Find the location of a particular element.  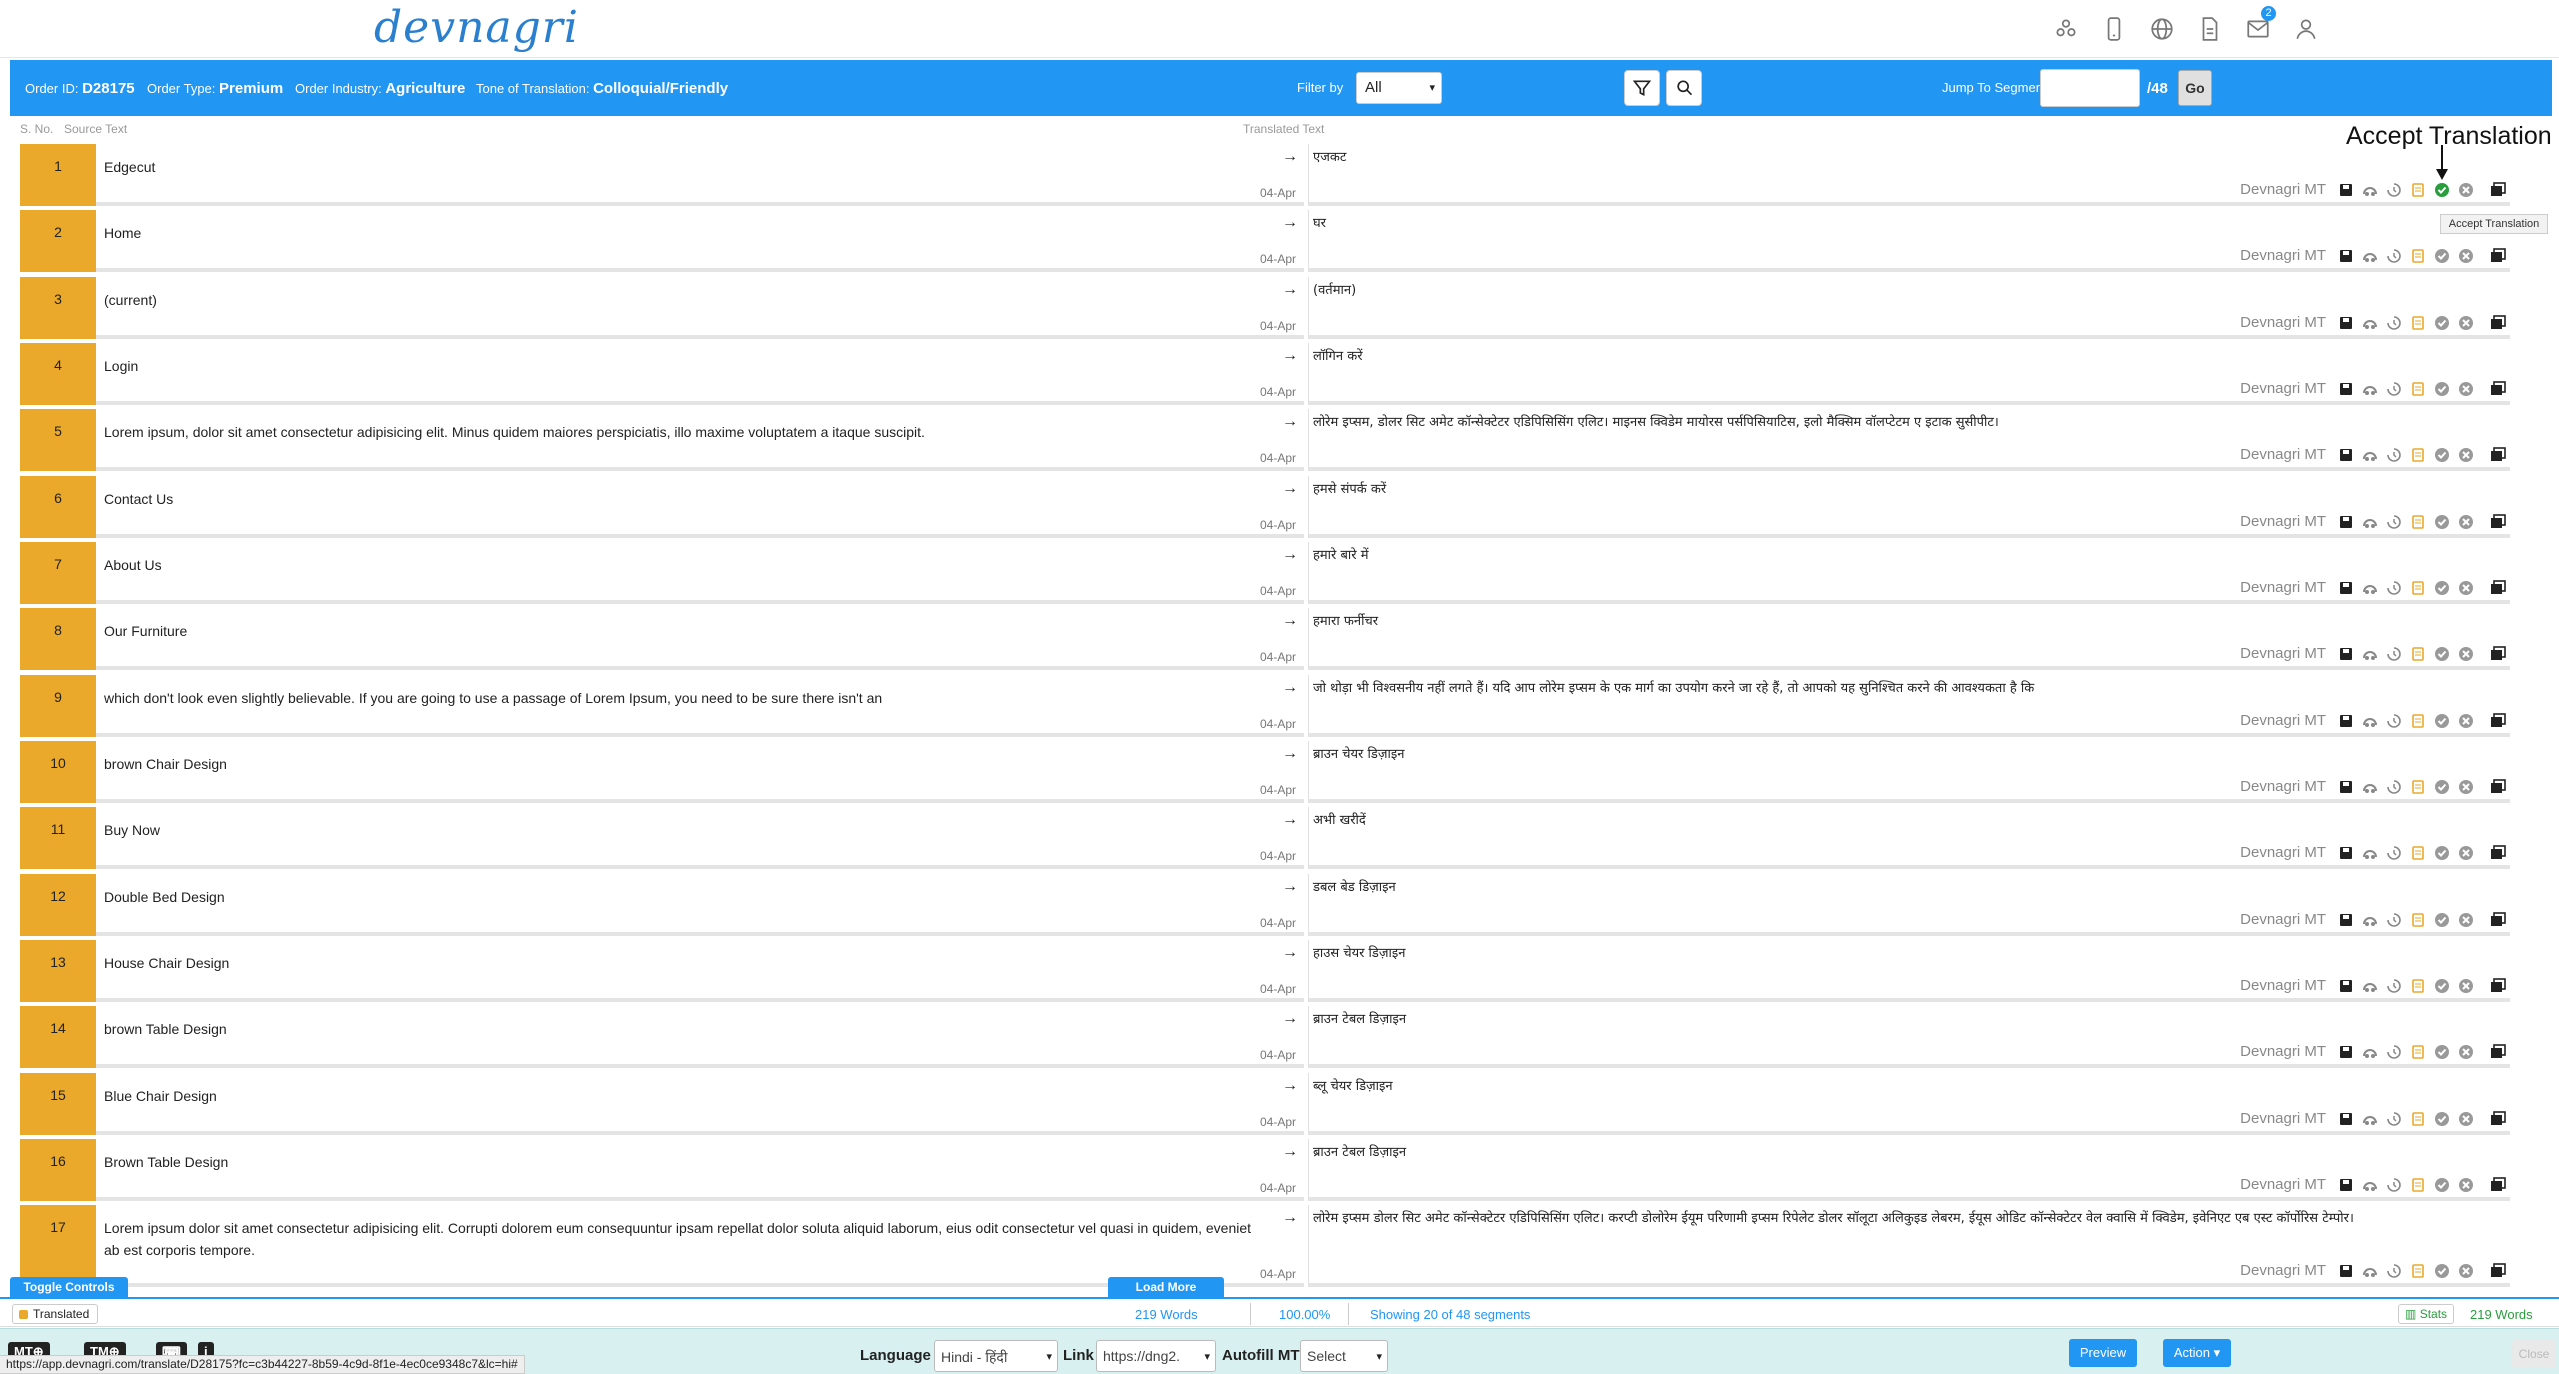

target-text: ब्लू चेयर डिज़ाइन is located at coordinates (1888, 1087).